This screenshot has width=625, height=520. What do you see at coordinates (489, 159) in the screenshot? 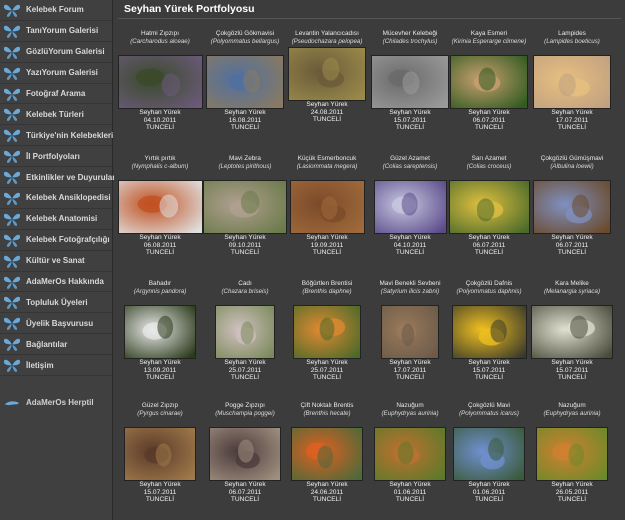
I see `common-name: Sarı Azamet` at bounding box center [489, 159].